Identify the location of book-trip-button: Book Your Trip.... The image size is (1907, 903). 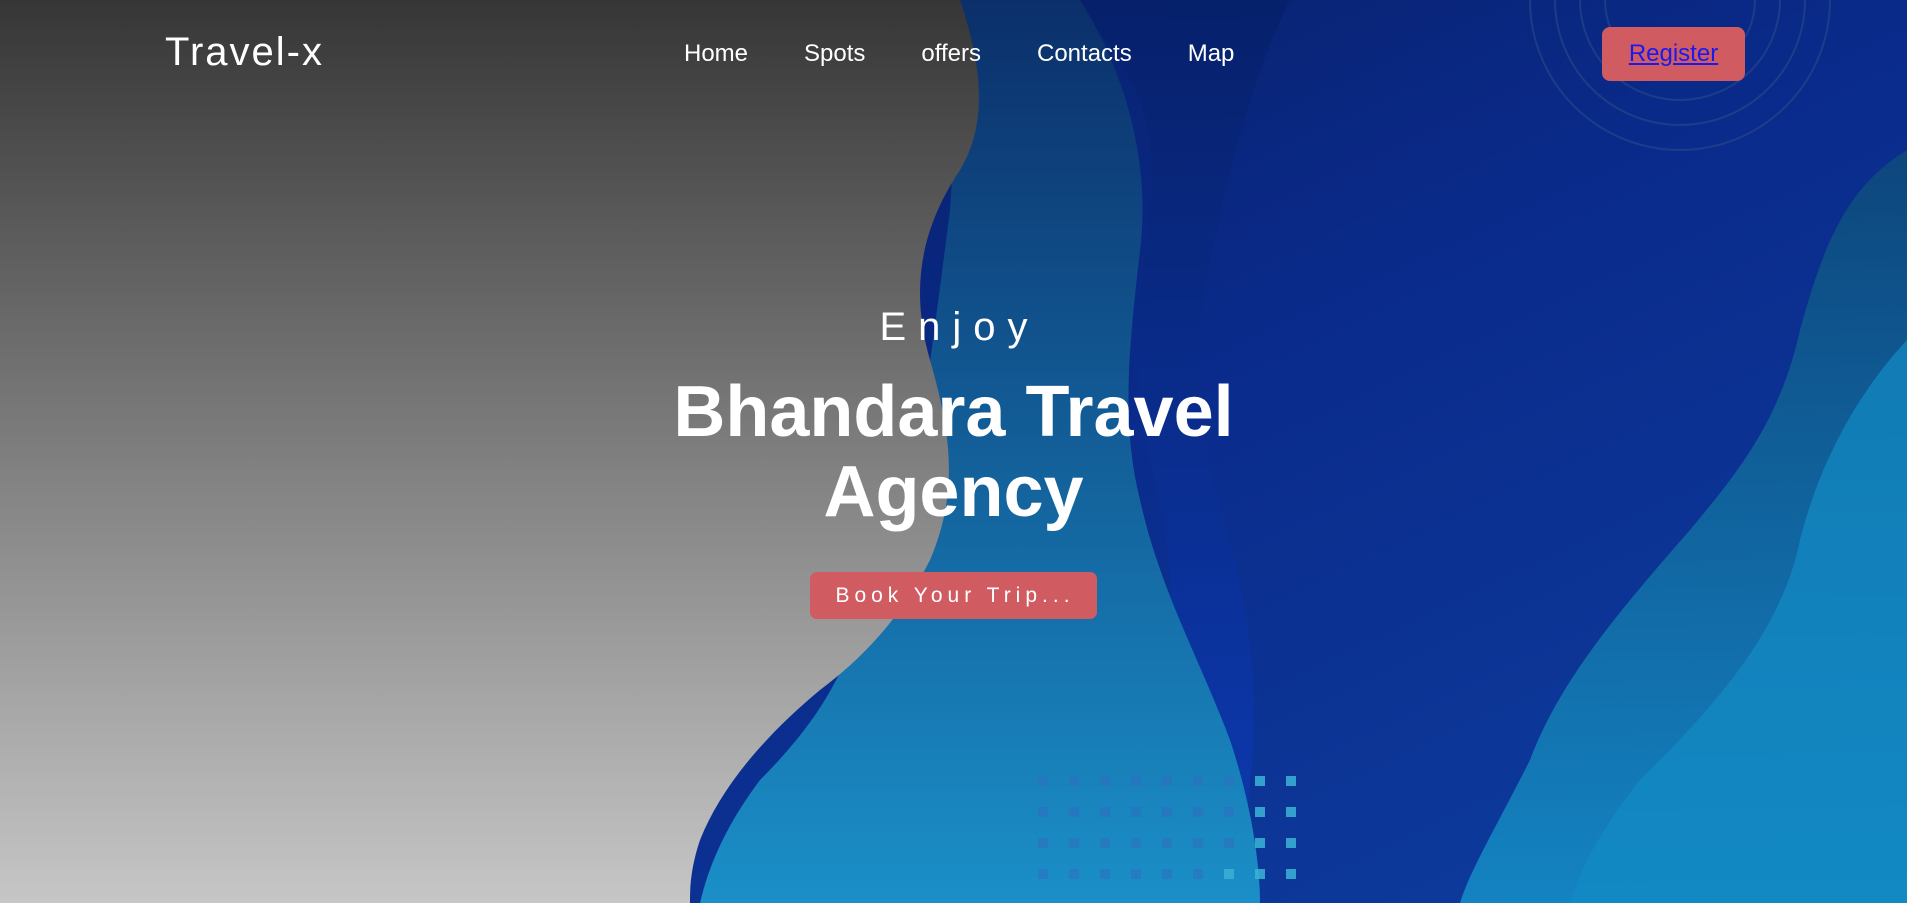
(953, 595).